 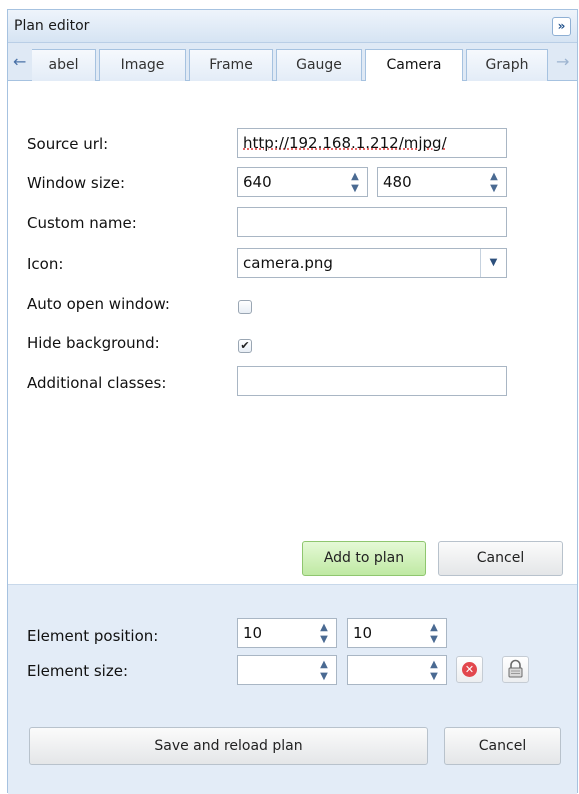 I want to click on add-to-plan-label: Add to plan, so click(x=364, y=558).